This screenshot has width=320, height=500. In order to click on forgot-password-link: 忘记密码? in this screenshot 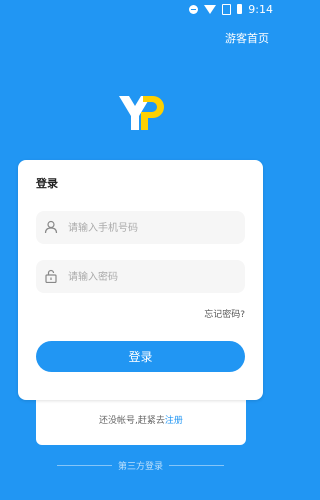, I will do `click(224, 313)`.